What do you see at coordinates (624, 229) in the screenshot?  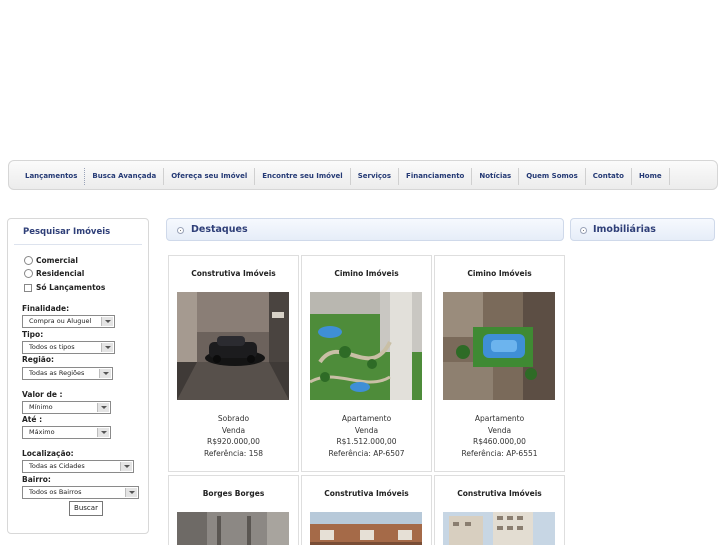 I see `imobiliarias-title: Imobiliárias` at bounding box center [624, 229].